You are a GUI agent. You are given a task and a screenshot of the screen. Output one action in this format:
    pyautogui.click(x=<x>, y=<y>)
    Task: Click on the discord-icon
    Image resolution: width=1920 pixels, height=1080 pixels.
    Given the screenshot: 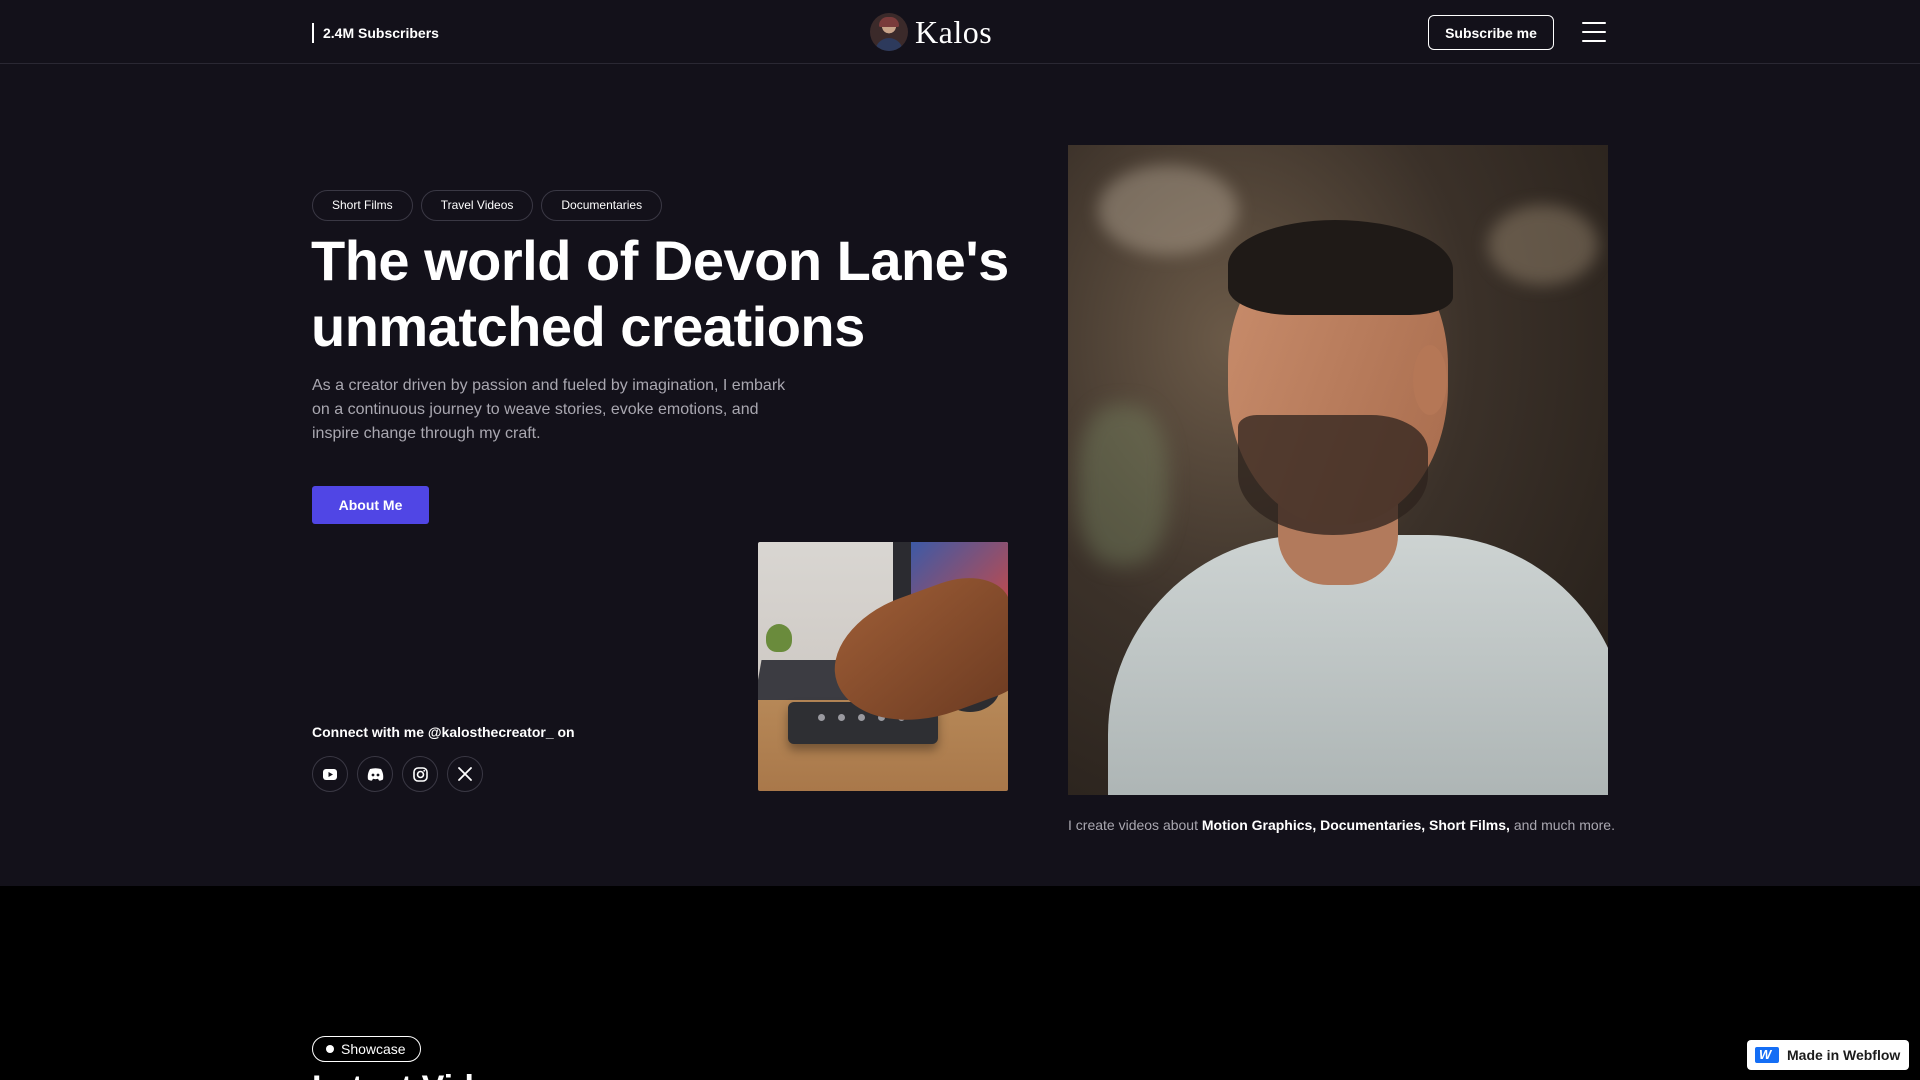 What is the action you would take?
    pyautogui.click(x=375, y=774)
    